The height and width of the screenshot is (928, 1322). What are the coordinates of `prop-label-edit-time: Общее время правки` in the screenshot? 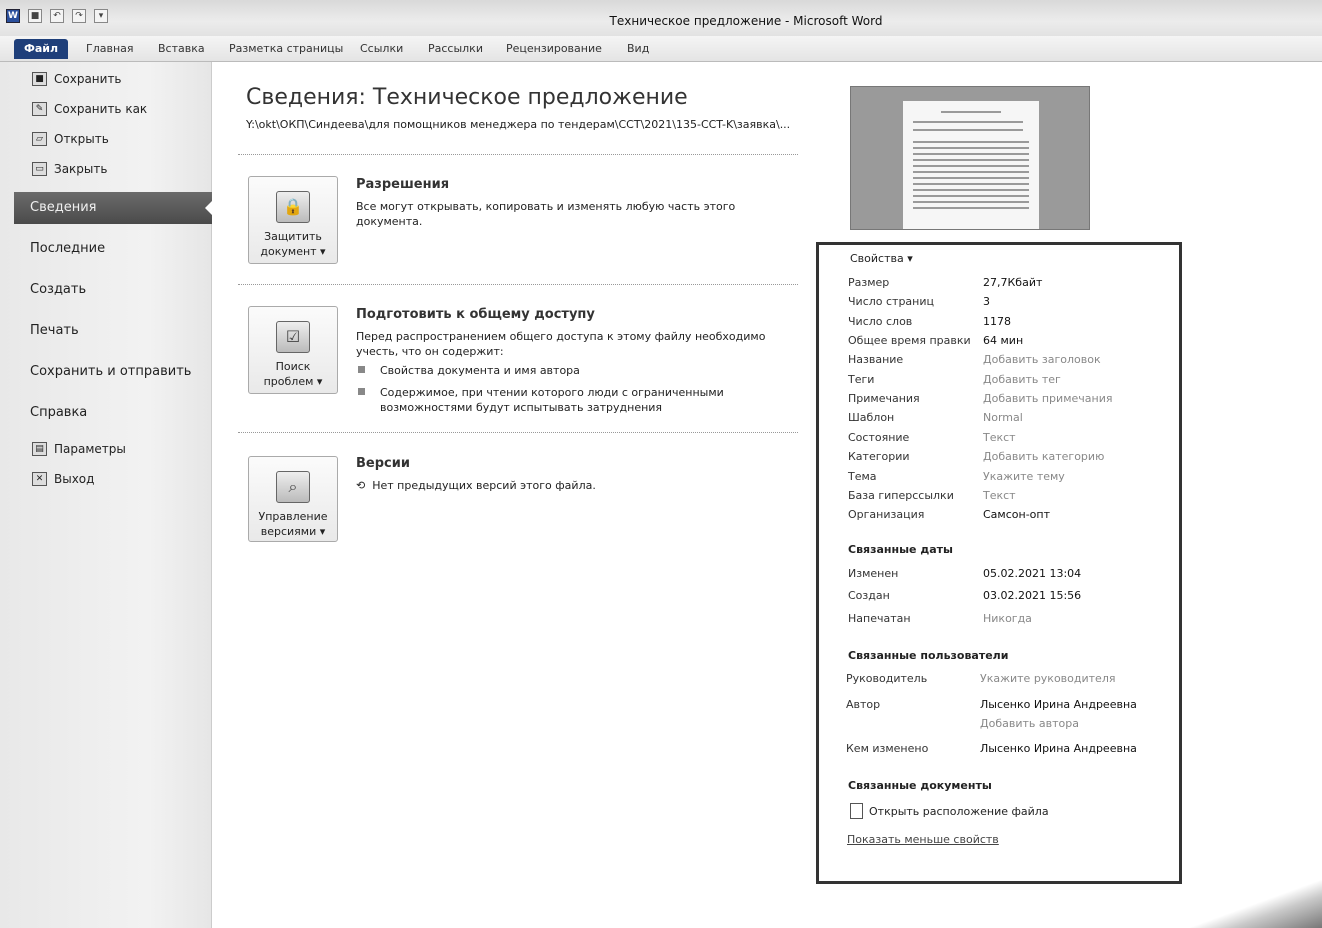 It's located at (909, 340).